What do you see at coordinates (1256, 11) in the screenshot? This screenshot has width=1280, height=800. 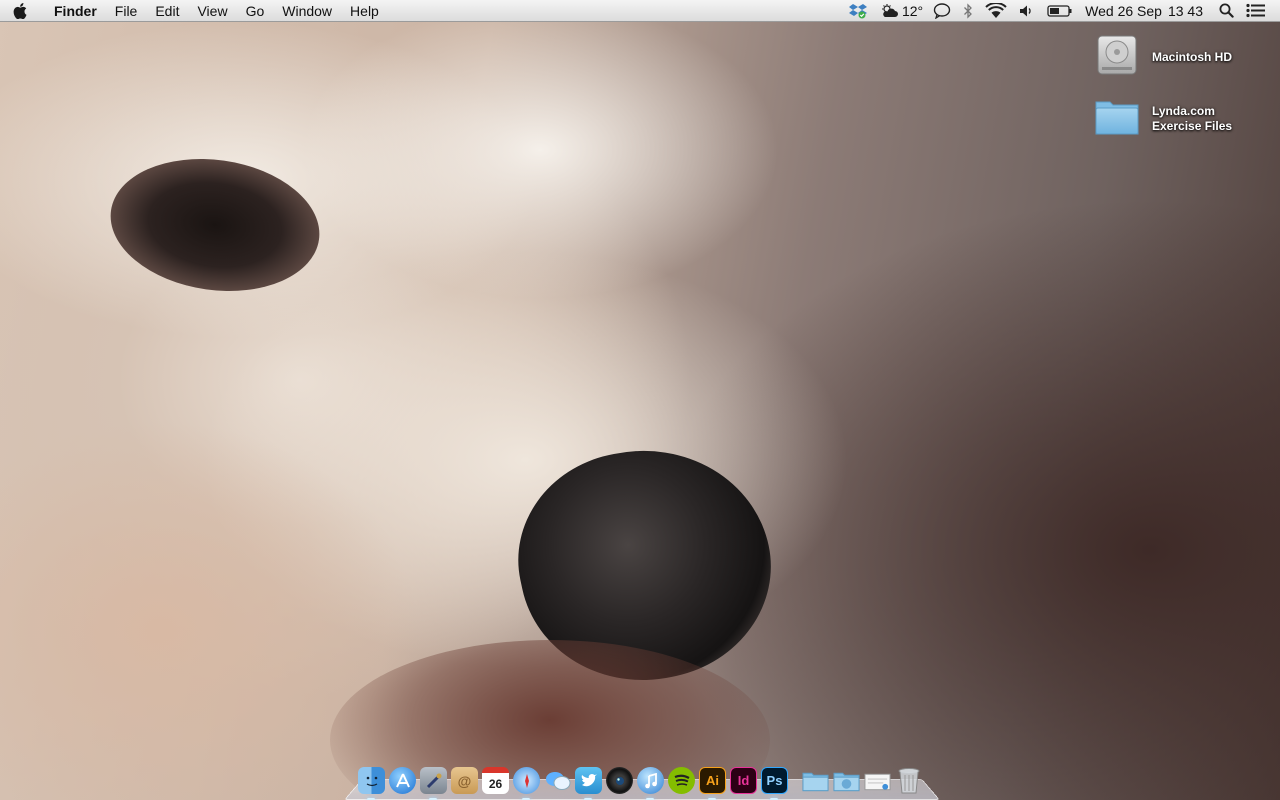 I see `notification-center-icon` at bounding box center [1256, 11].